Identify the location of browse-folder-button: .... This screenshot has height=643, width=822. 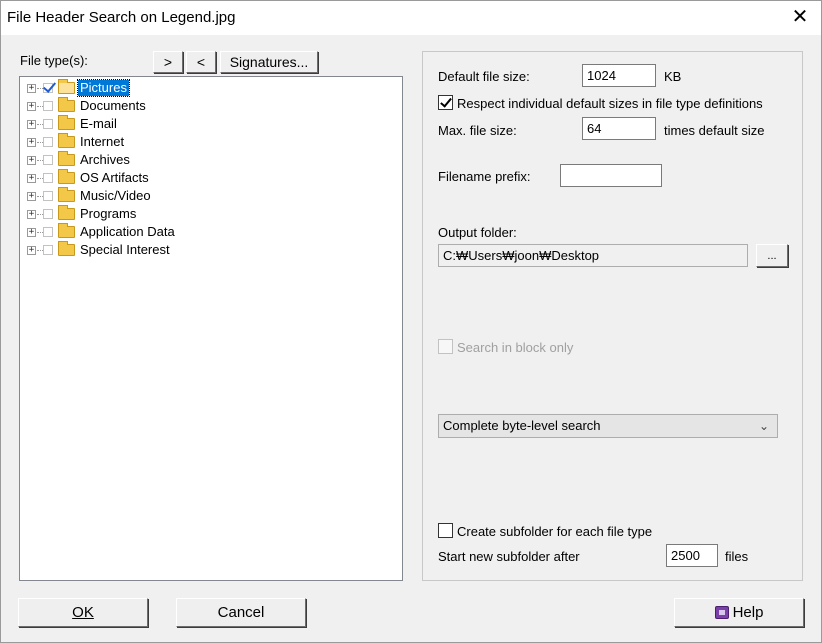
(772, 255).